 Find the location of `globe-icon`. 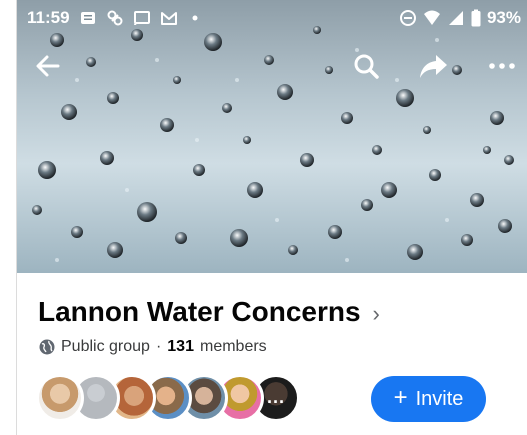

globe-icon is located at coordinates (47, 347).